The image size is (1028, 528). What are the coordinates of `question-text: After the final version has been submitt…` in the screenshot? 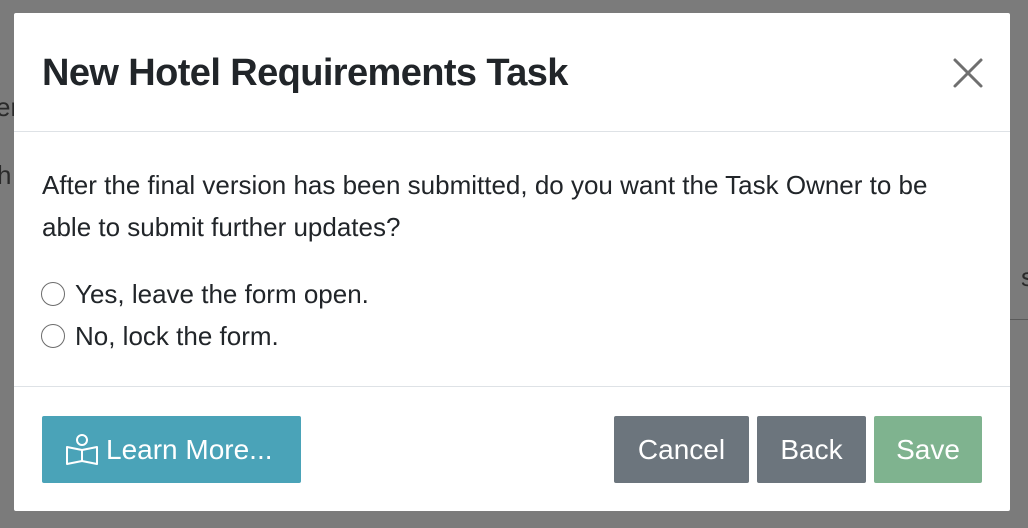 It's located at (485, 206).